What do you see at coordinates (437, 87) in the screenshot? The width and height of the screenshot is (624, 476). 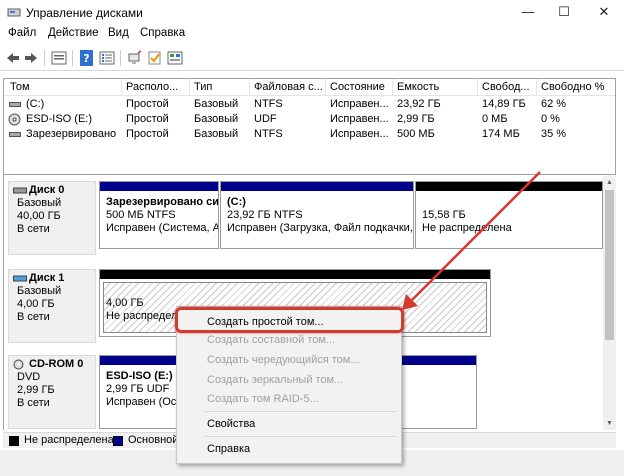 I see `column-header-capacity: Емкость` at bounding box center [437, 87].